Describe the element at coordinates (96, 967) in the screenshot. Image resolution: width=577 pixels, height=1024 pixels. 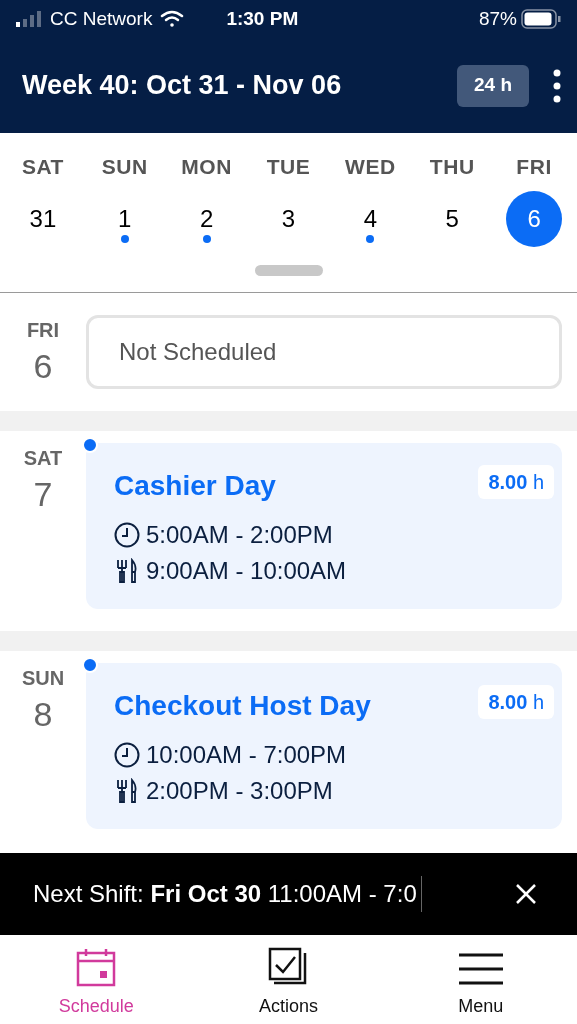
I see `calendar-icon` at that location.